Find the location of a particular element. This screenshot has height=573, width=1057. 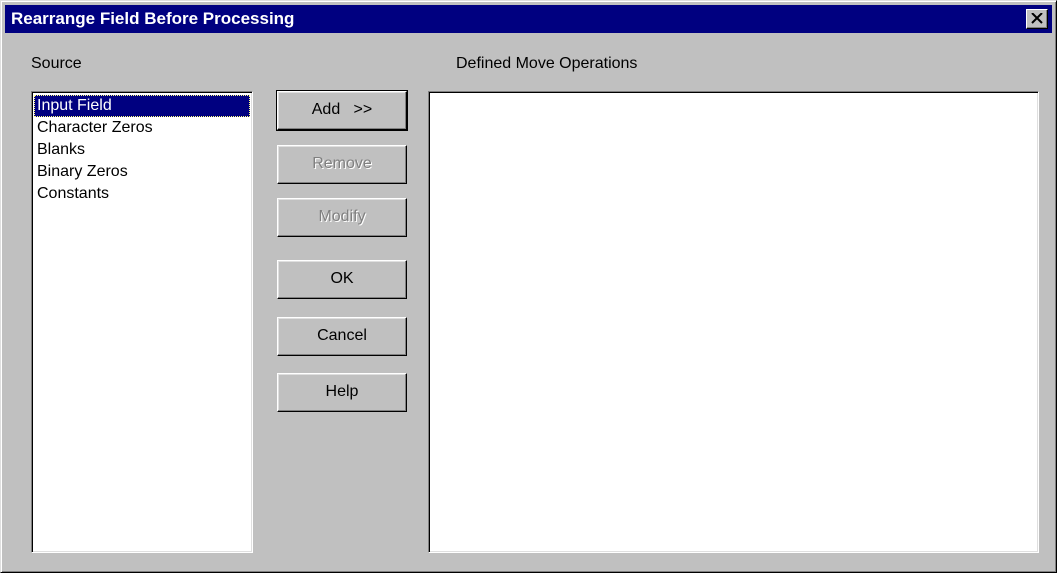

remove-button: Remove is located at coordinates (342, 164).